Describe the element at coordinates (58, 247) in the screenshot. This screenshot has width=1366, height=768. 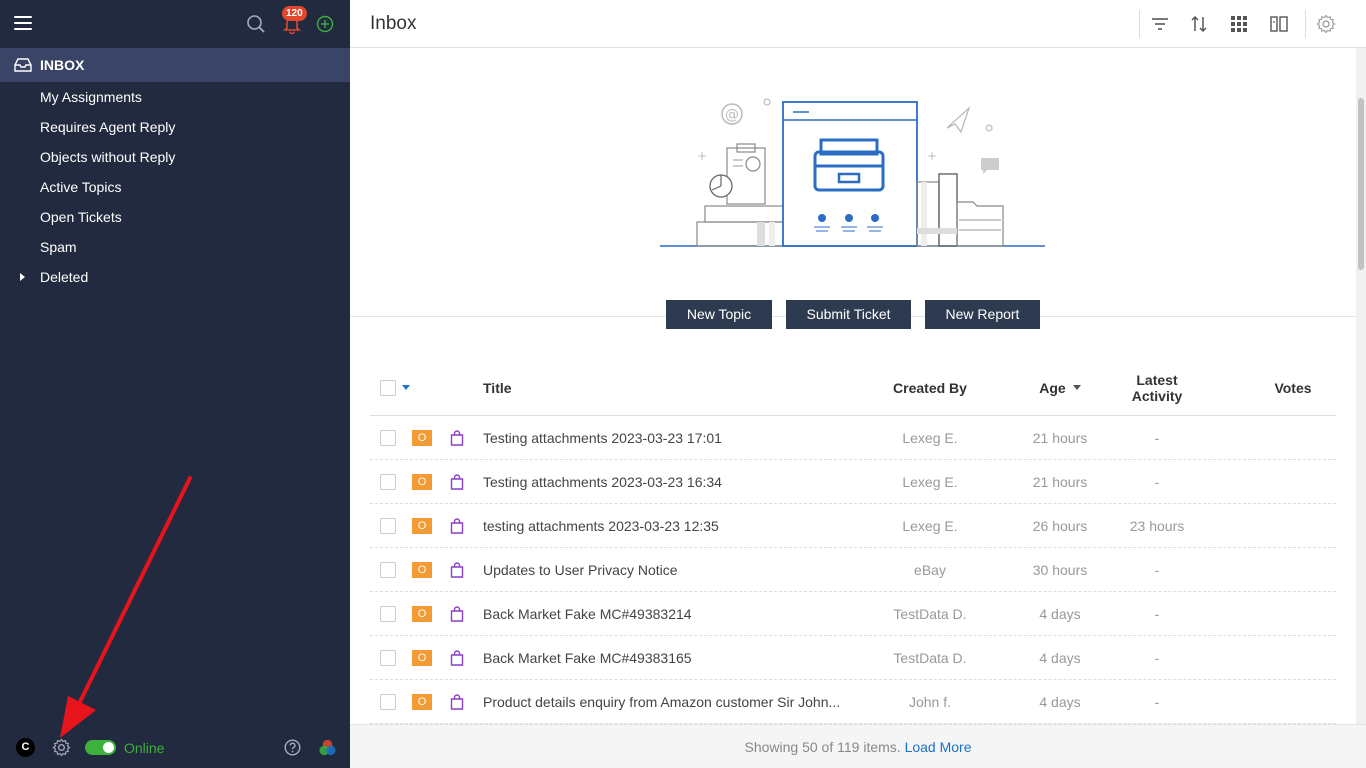
I see `sidebar-item-label: Spam` at that location.